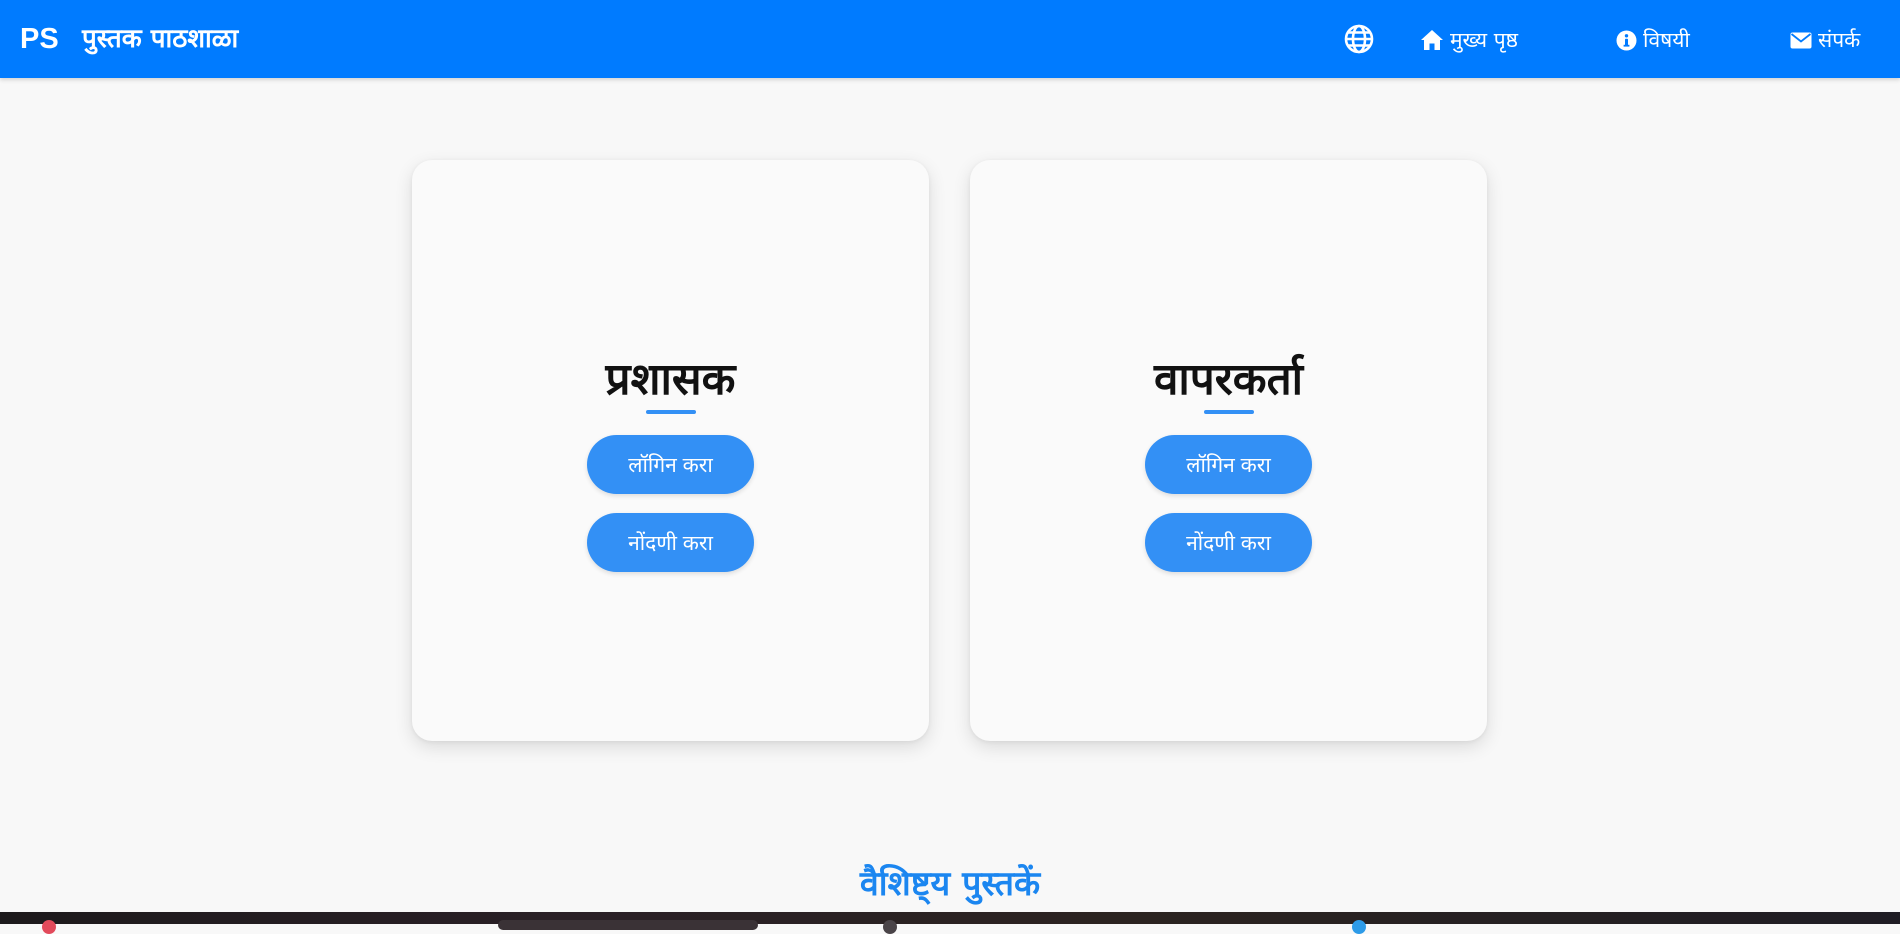 The height and width of the screenshot is (934, 1900). I want to click on user-login-button: लॉगिन करा, so click(1228, 464).